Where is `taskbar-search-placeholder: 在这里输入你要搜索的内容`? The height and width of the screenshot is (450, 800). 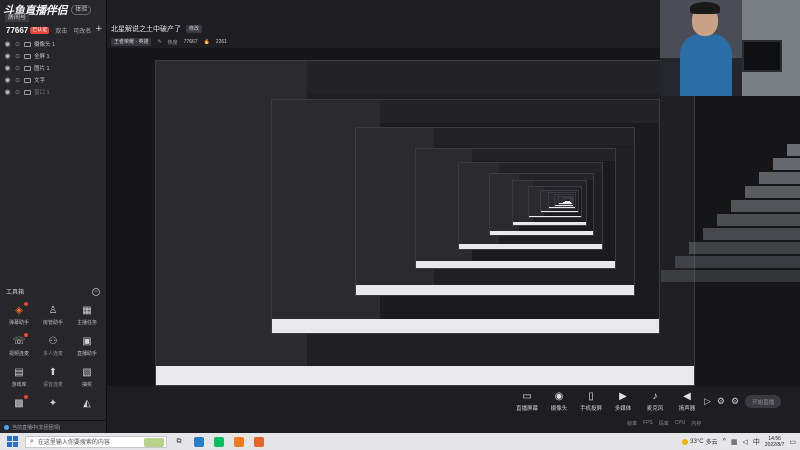
taskbar-search-placeholder: 在这里输入你要搜索的内容 is located at coordinates (73, 443).